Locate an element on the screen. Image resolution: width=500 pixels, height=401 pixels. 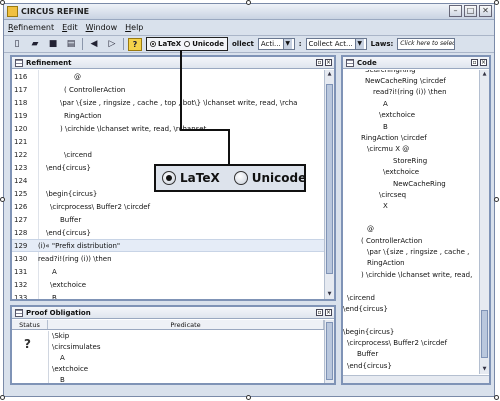
code-line: 127 Buffer is located at coordinates (168, 219).